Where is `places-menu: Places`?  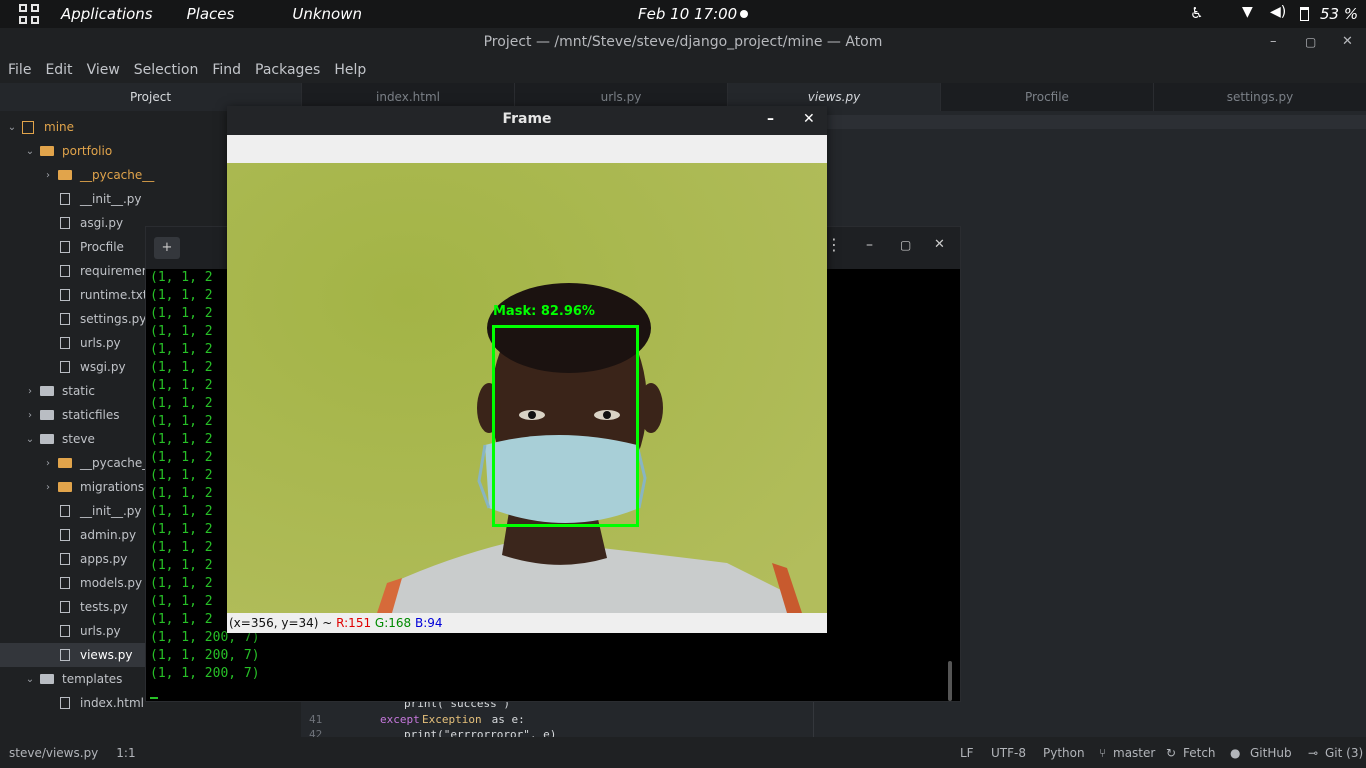 places-menu: Places is located at coordinates (211, 14).